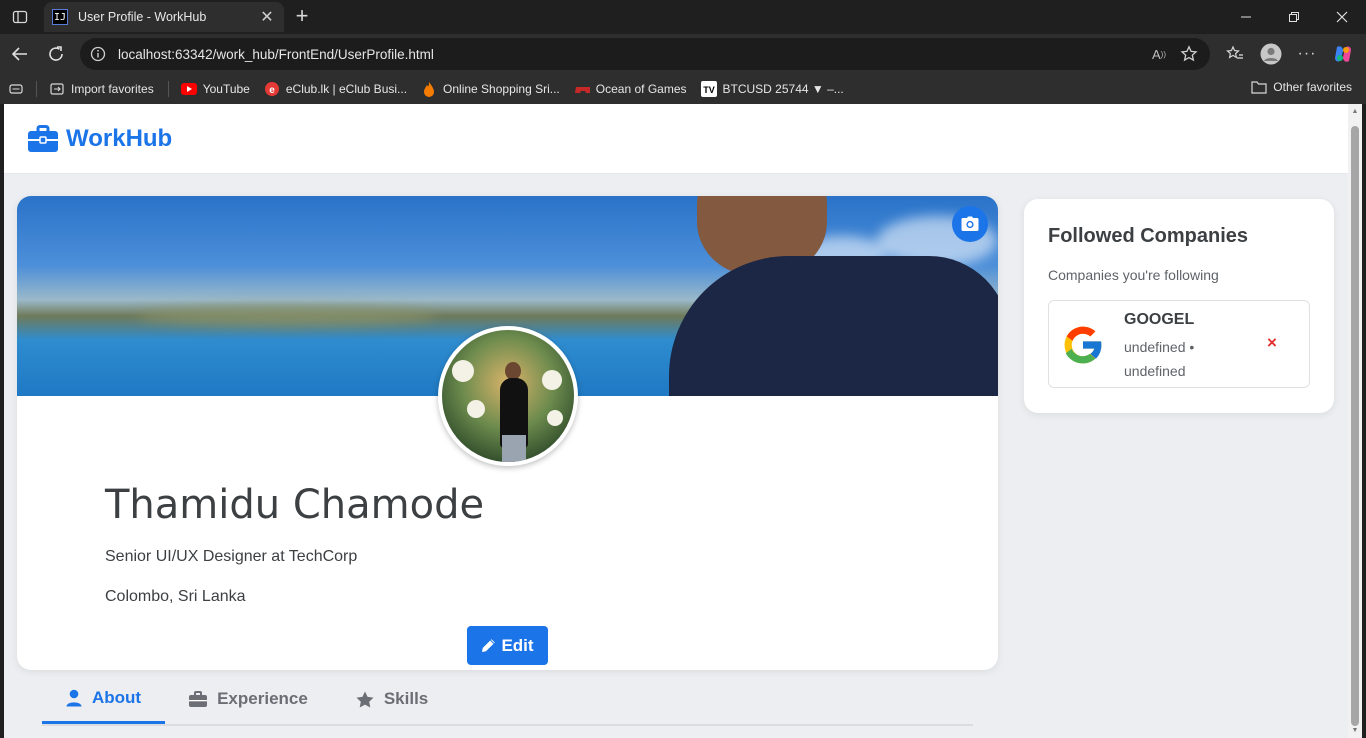  I want to click on tab-label: Skills, so click(406, 698).